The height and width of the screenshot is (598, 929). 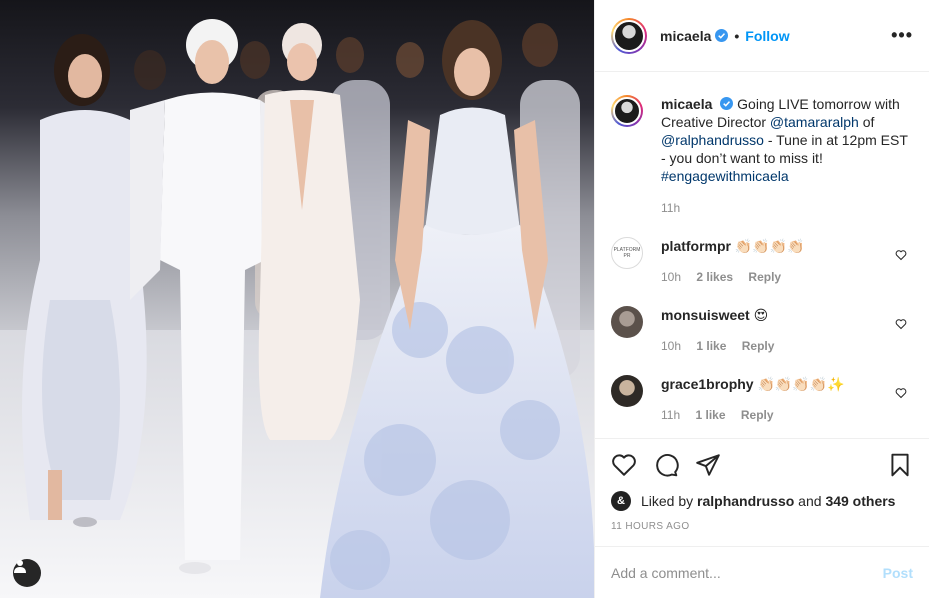 I want to click on mention-ralphandrusso: @ralphandrusso, so click(x=712, y=140).